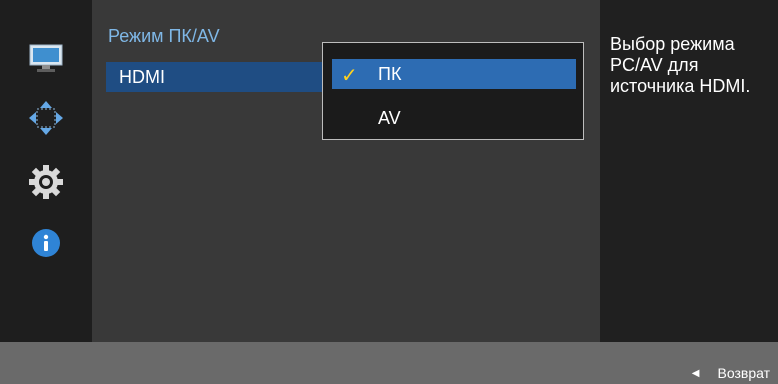  I want to click on option-label: ПК, so click(390, 74).